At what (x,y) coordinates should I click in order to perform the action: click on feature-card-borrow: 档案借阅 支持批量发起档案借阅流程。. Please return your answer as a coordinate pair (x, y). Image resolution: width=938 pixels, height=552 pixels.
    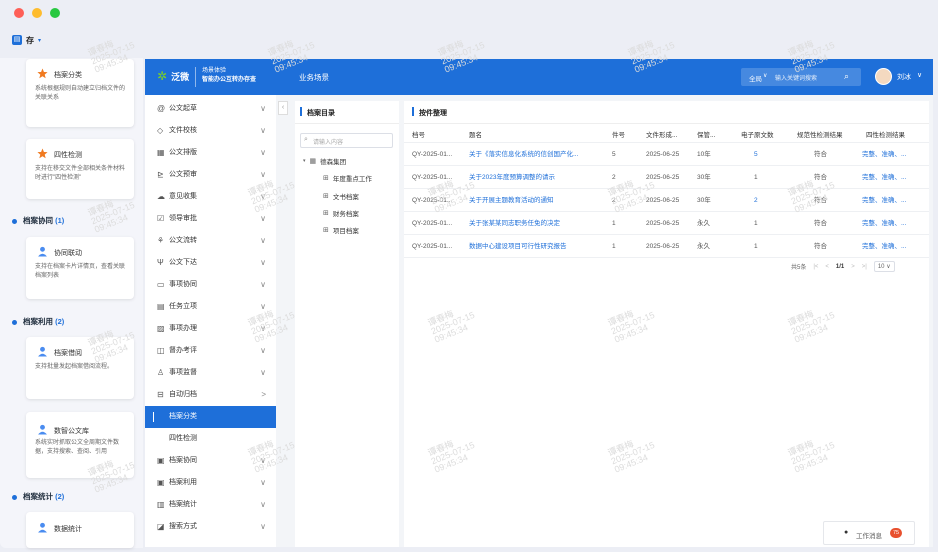
    Looking at the image, I should click on (80, 368).